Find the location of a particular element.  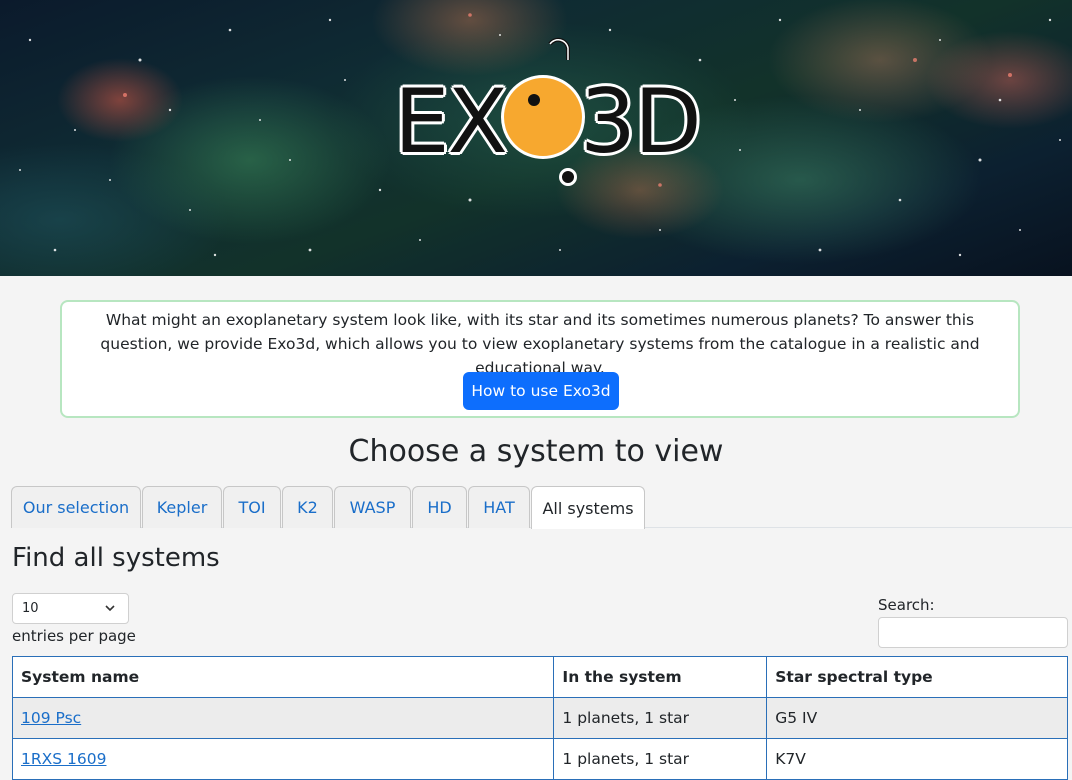

system-name-cell: 109 Psc is located at coordinates (283, 718).